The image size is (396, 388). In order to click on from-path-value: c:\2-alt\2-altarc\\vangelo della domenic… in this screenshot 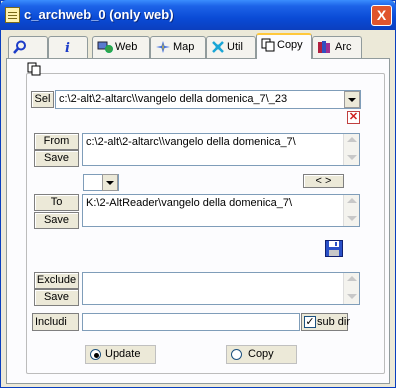, I will do `click(191, 142)`.